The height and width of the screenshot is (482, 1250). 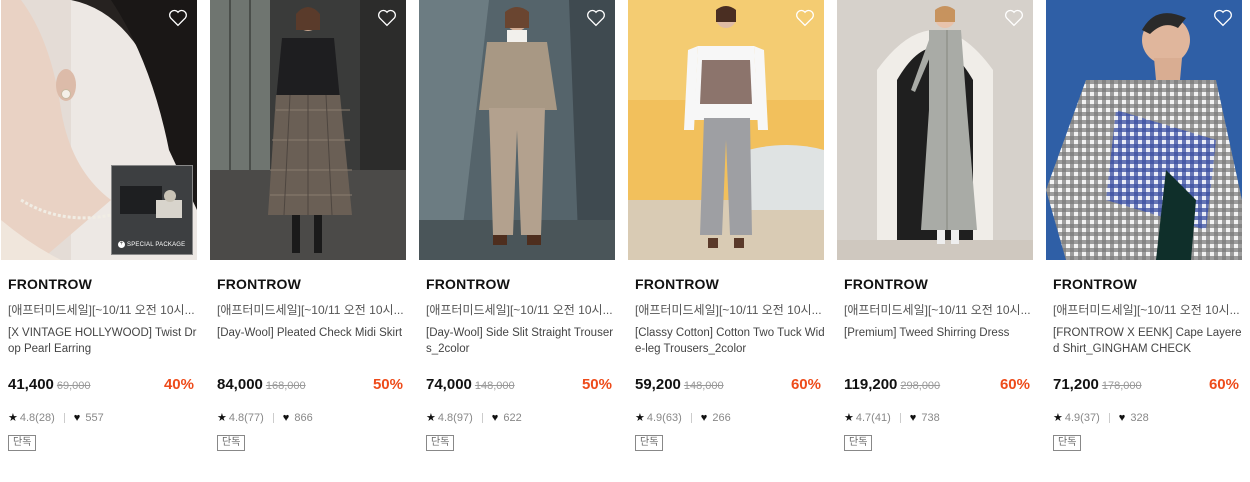 I want to click on price-row: 59,200 148,000 60%, so click(x=728, y=386).